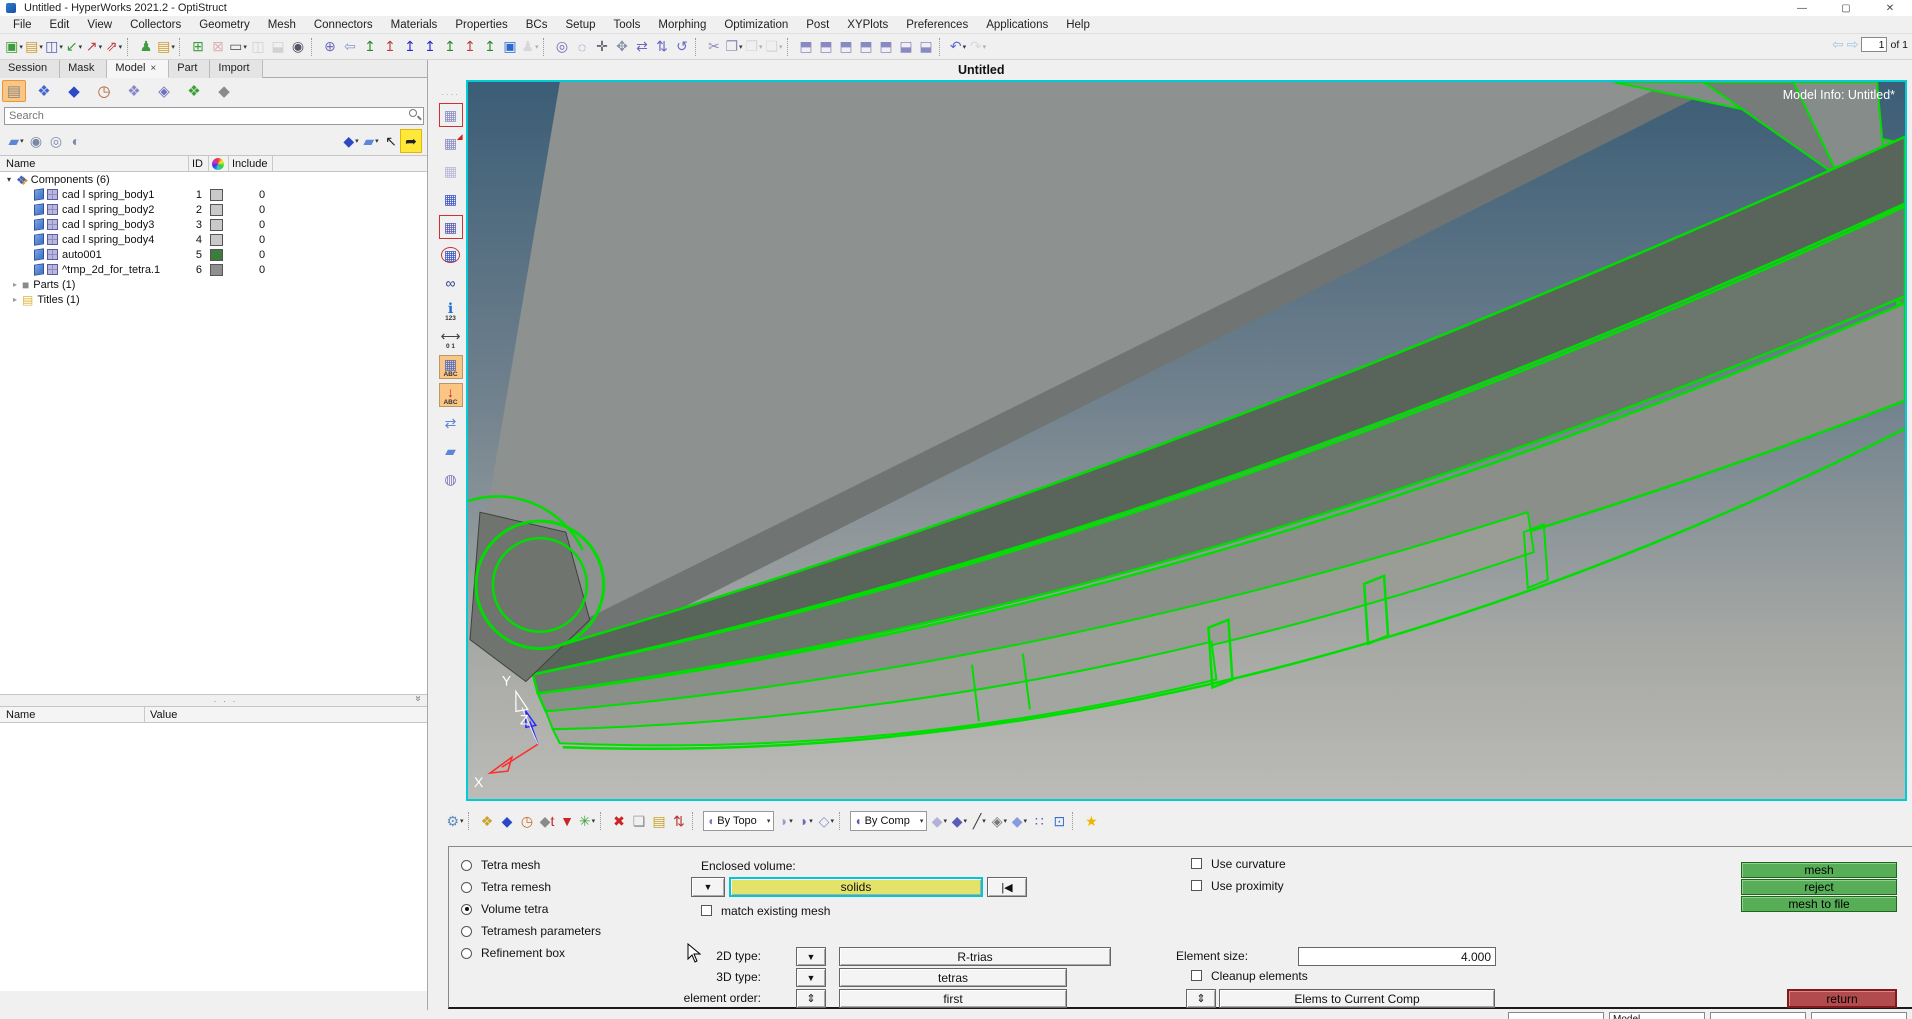 This screenshot has width=1912, height=1019. Describe the element at coordinates (622, 47) in the screenshot. I see `pan-hand-icon: ✥` at that location.